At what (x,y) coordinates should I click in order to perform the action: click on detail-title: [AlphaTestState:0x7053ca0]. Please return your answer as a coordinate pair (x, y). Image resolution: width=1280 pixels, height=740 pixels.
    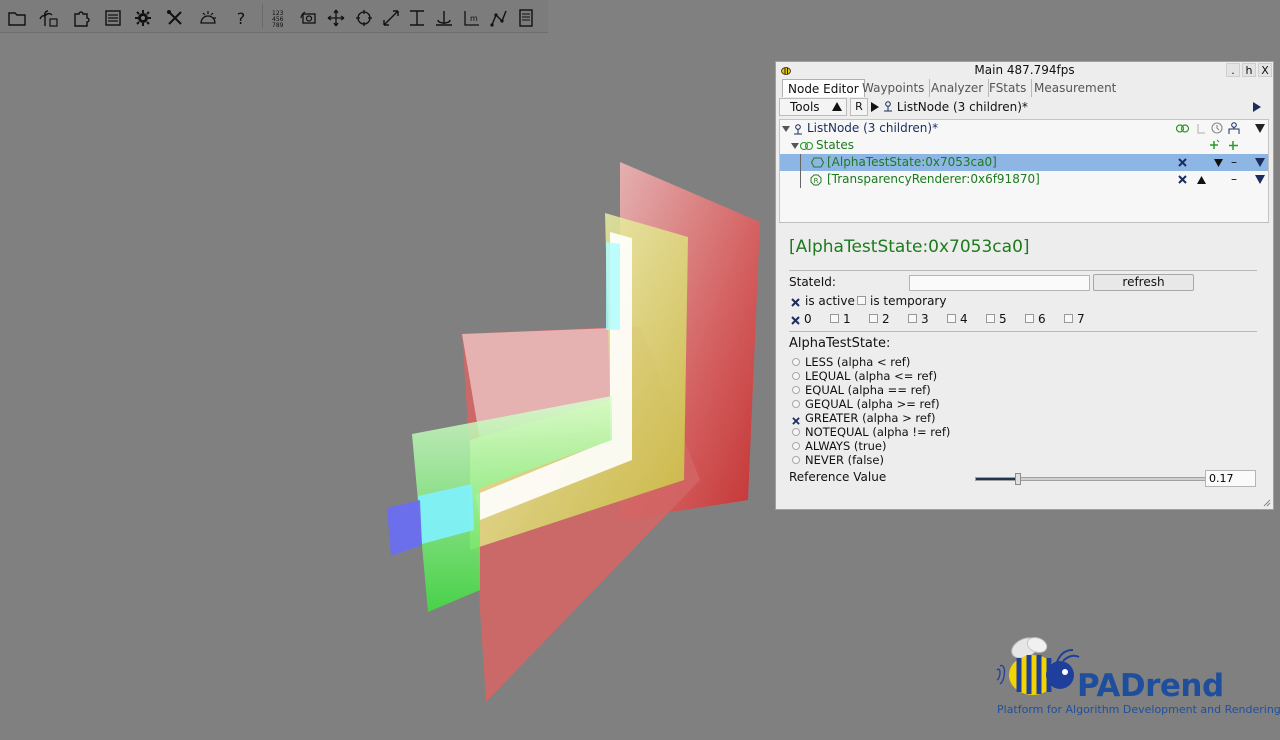
    Looking at the image, I should click on (909, 247).